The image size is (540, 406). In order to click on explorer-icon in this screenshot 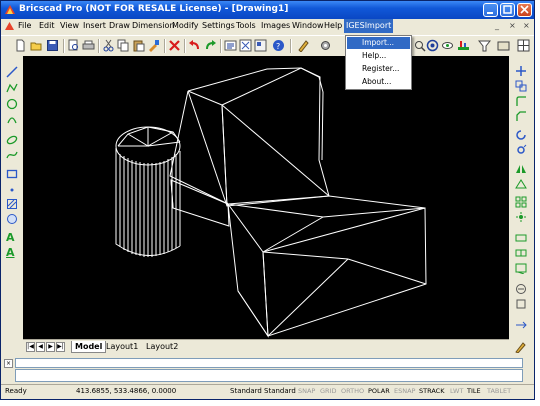, I will do `click(230, 45)`.